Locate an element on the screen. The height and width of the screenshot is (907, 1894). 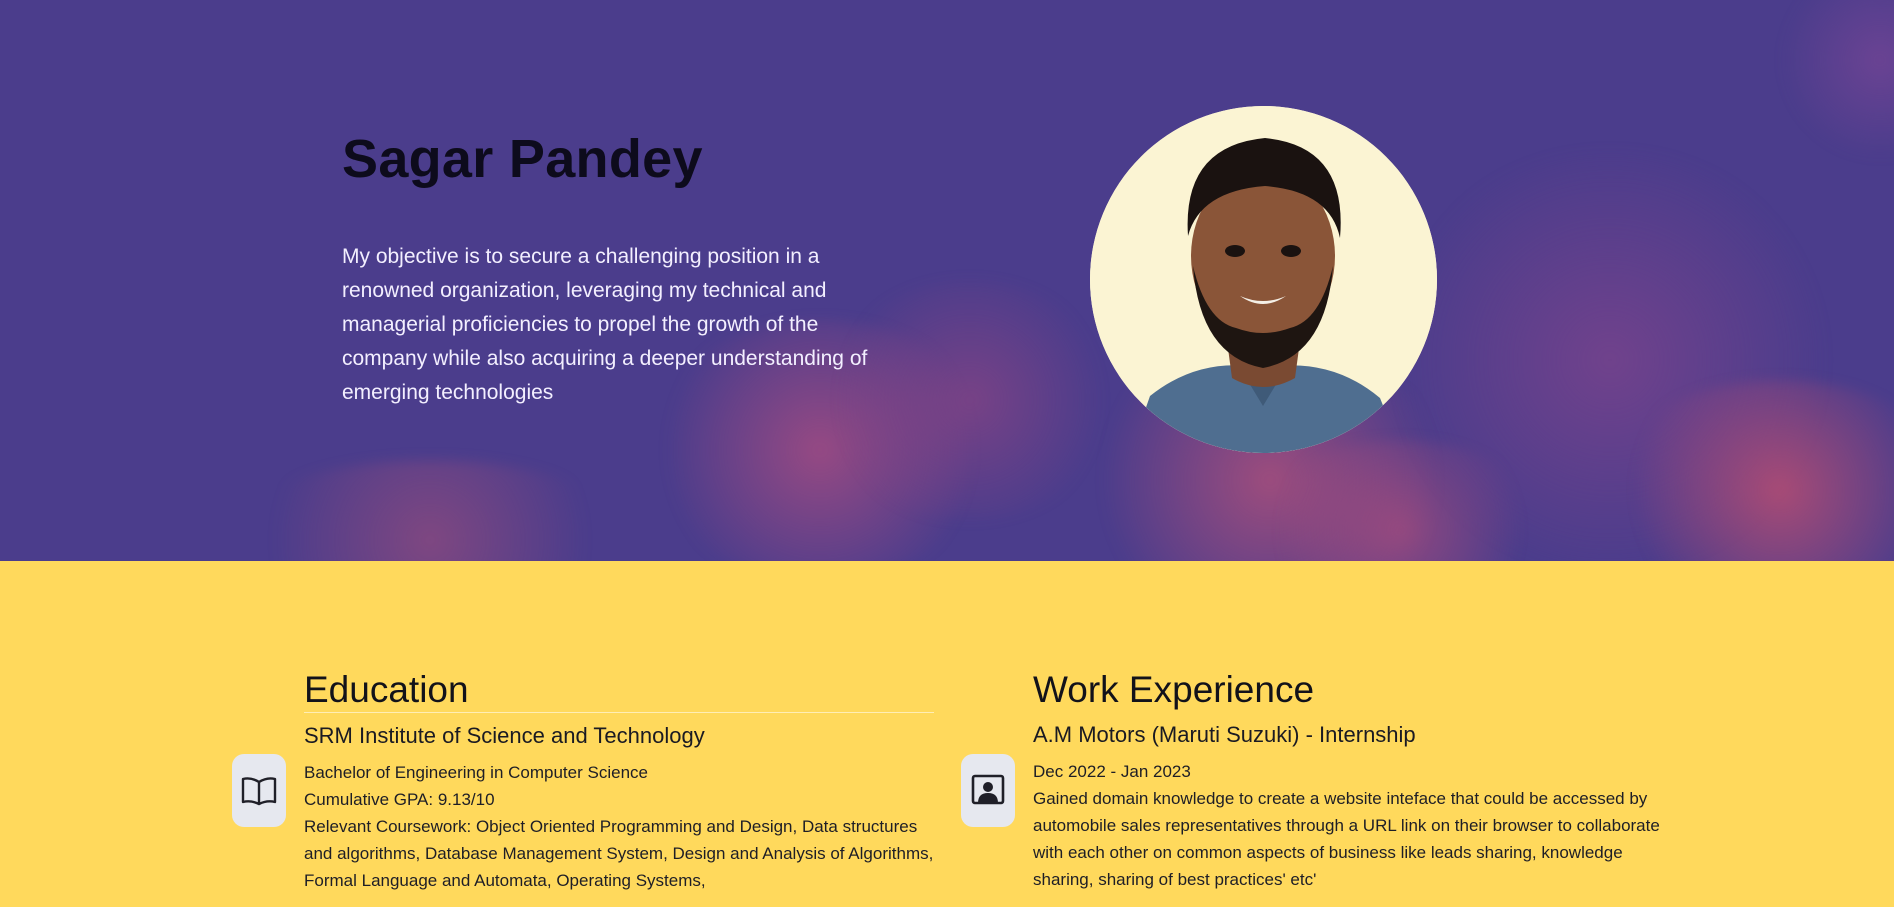
presenter-icon is located at coordinates (988, 790).